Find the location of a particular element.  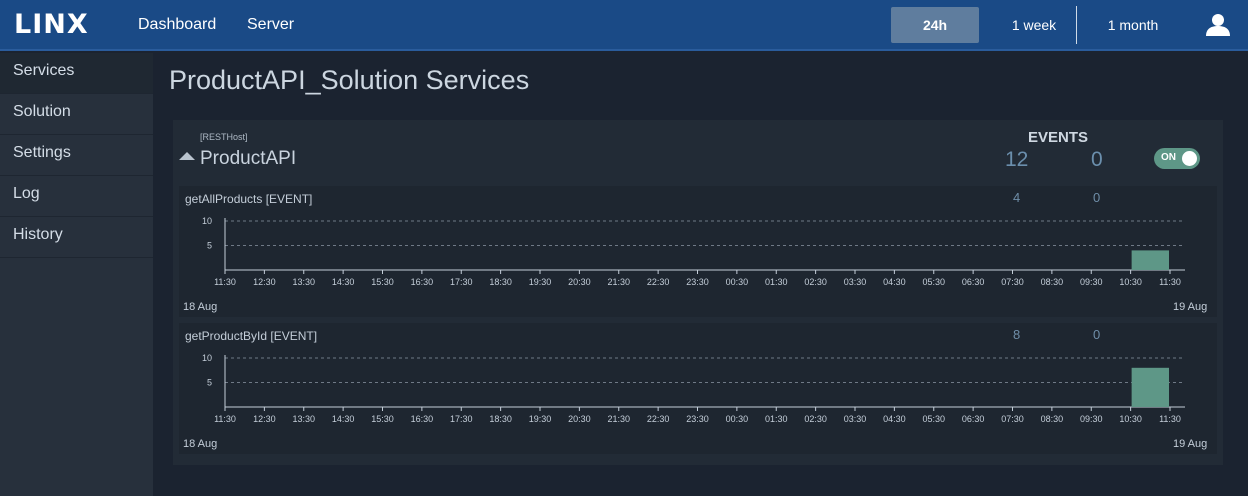

user-icon is located at coordinates (1218, 25).